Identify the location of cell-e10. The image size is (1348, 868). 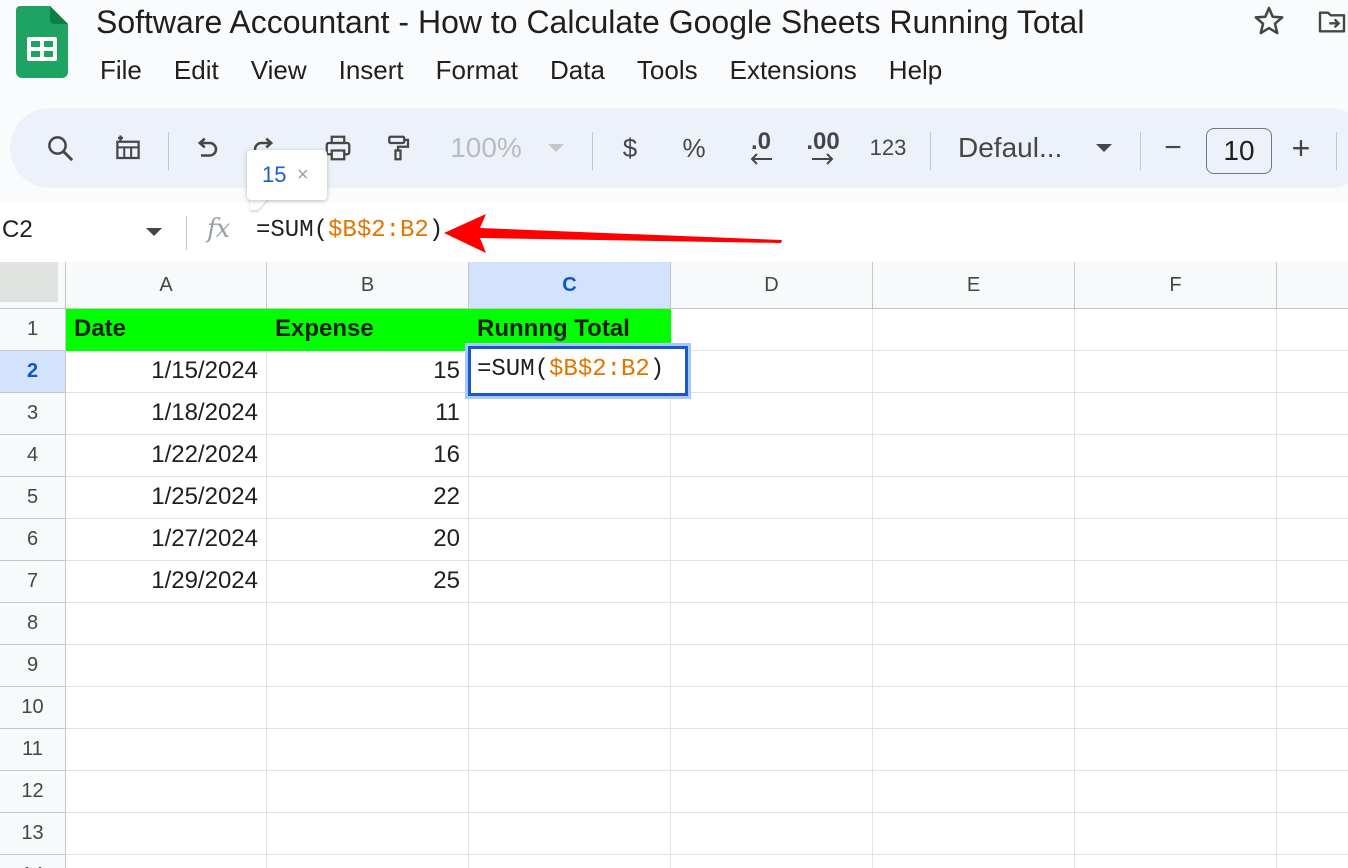
(974, 708).